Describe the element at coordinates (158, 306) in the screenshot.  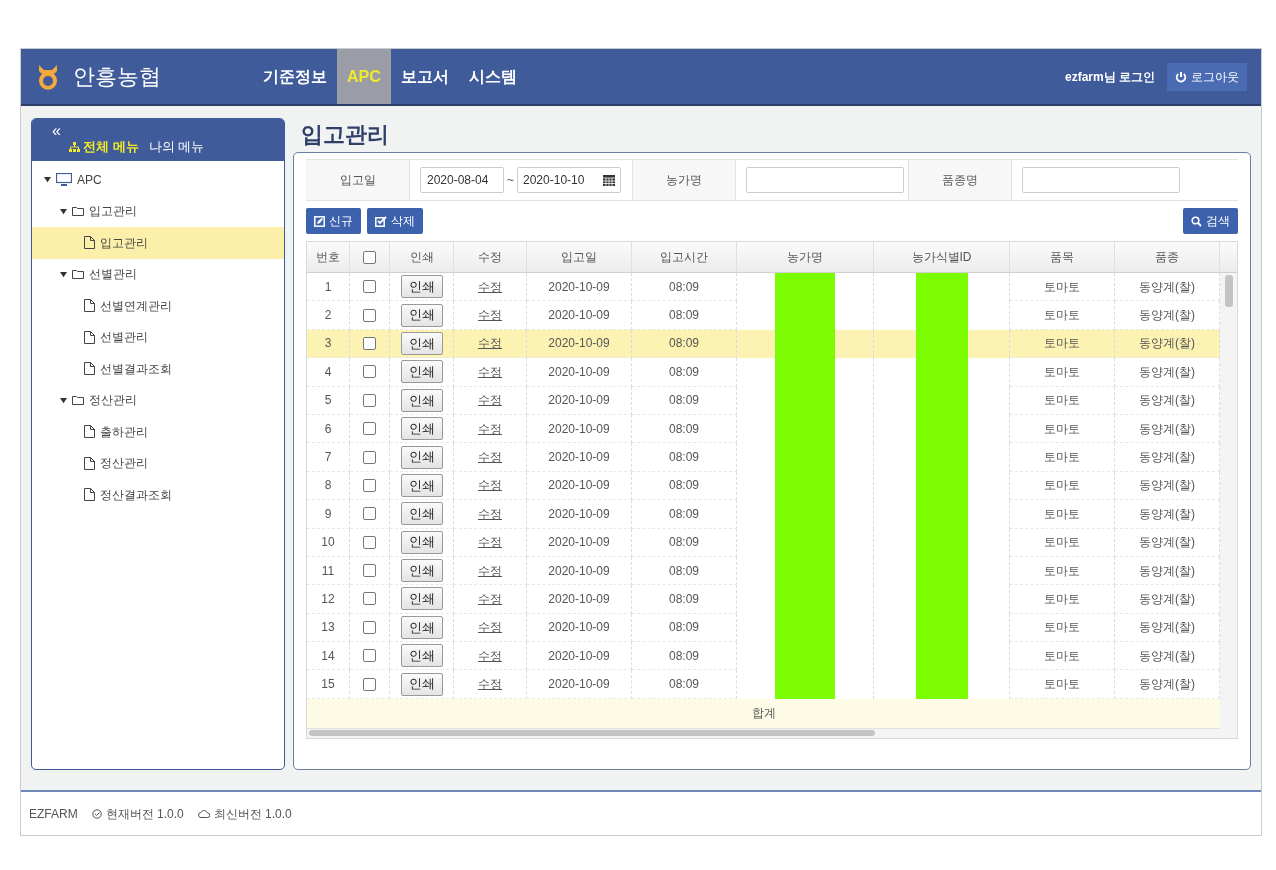
I see `tree-item: 선별연계관리` at that location.